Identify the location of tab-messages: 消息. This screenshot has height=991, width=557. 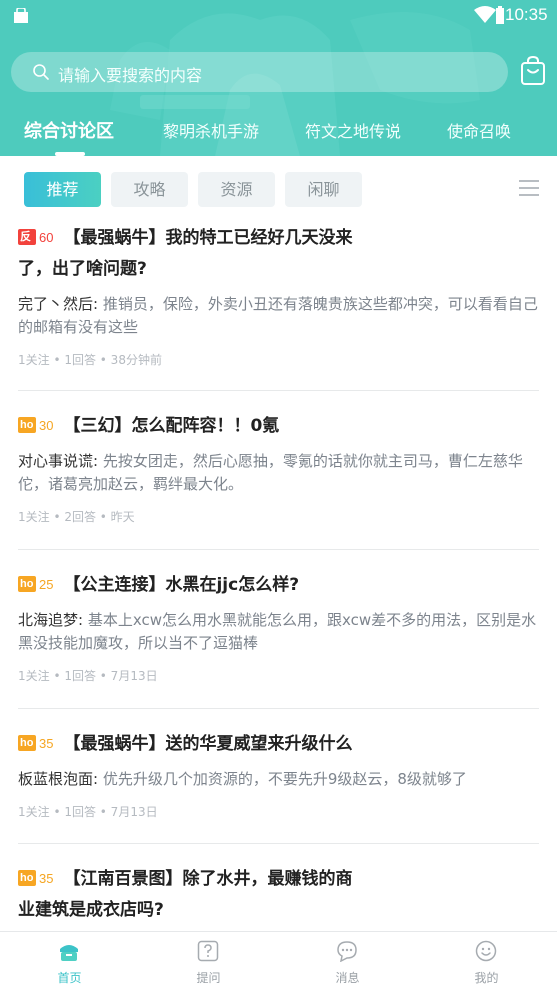
(347, 961).